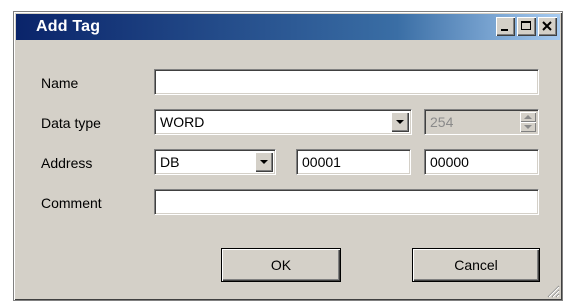 The height and width of the screenshot is (304, 565). What do you see at coordinates (353, 162) in the screenshot?
I see `address-db-input: 00001` at bounding box center [353, 162].